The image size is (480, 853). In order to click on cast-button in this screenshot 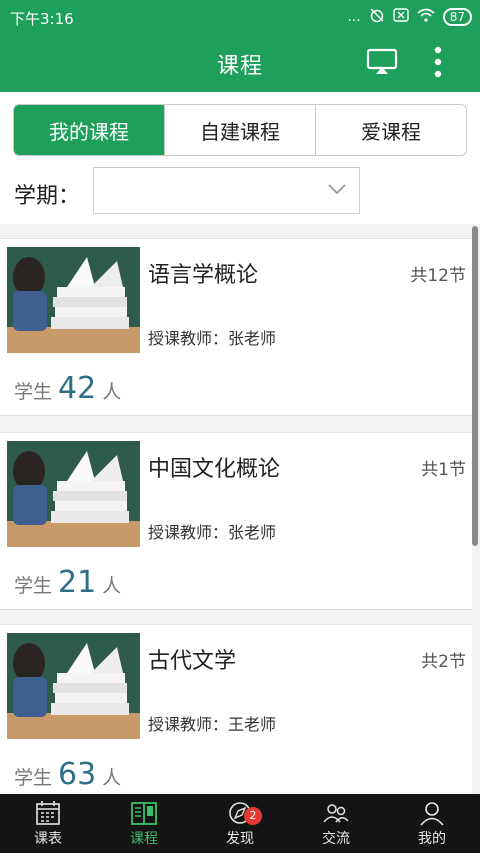, I will do `click(382, 62)`.